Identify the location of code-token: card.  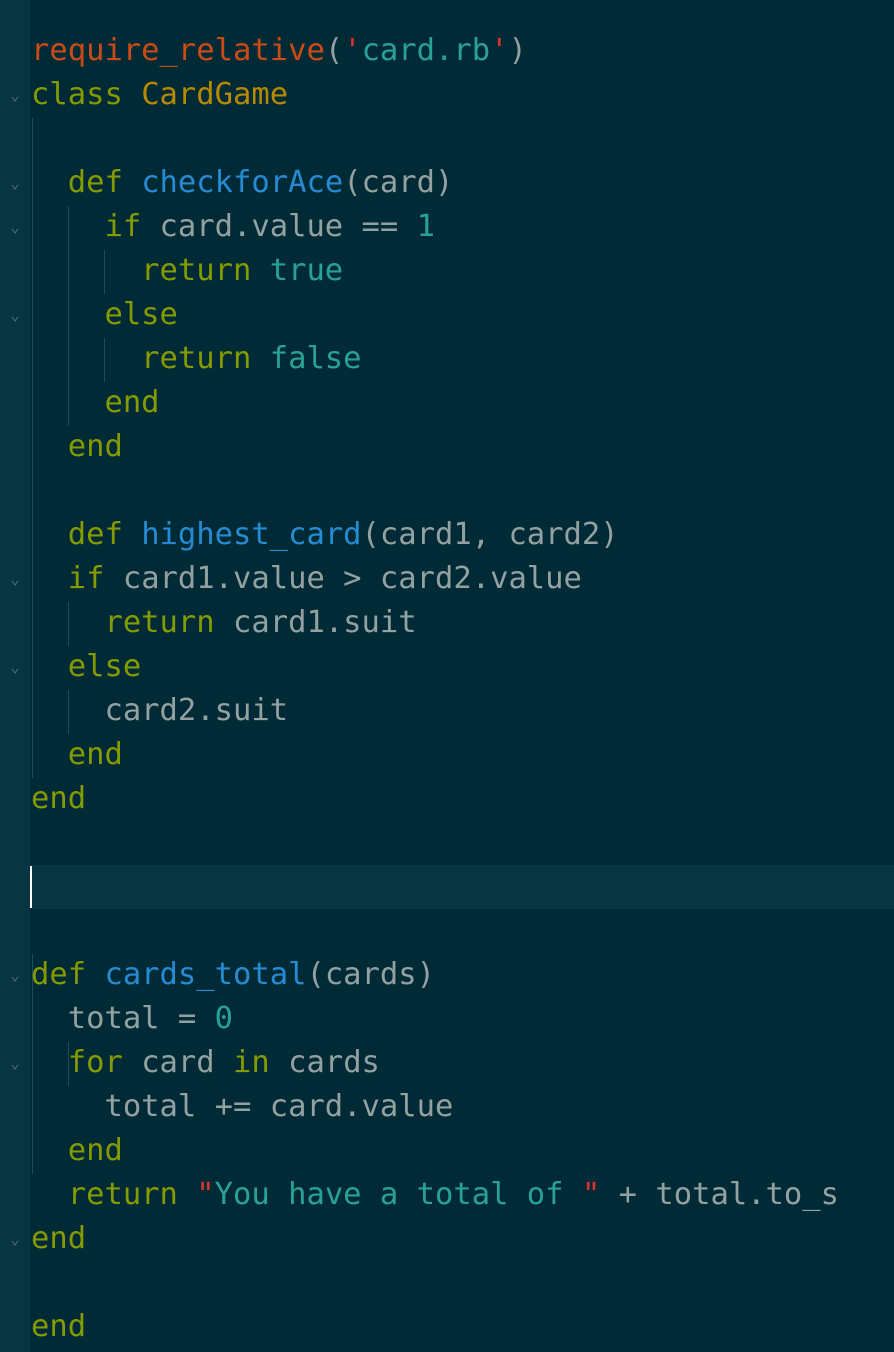
(187, 1062).